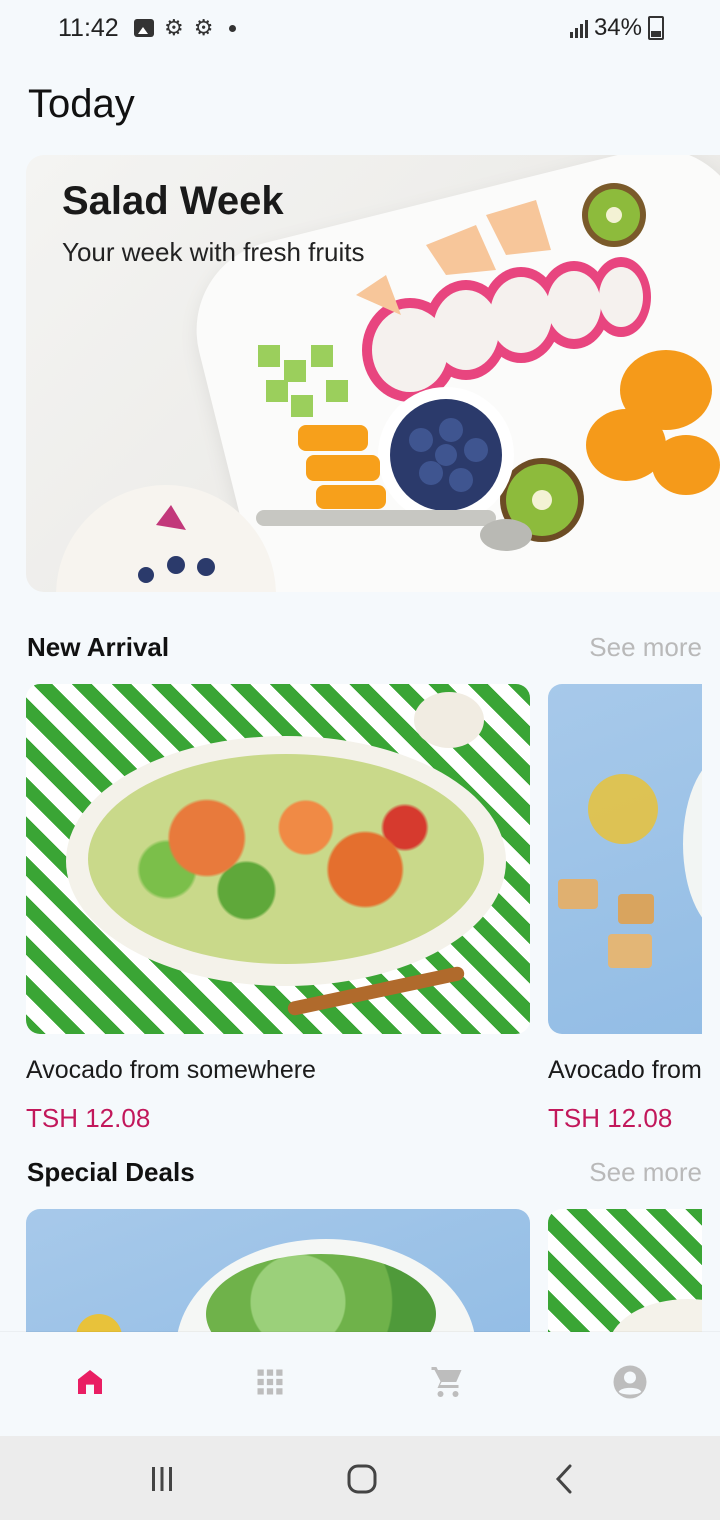 The height and width of the screenshot is (1520, 720). Describe the element at coordinates (162, 1479) in the screenshot. I see `recents-icon` at that location.